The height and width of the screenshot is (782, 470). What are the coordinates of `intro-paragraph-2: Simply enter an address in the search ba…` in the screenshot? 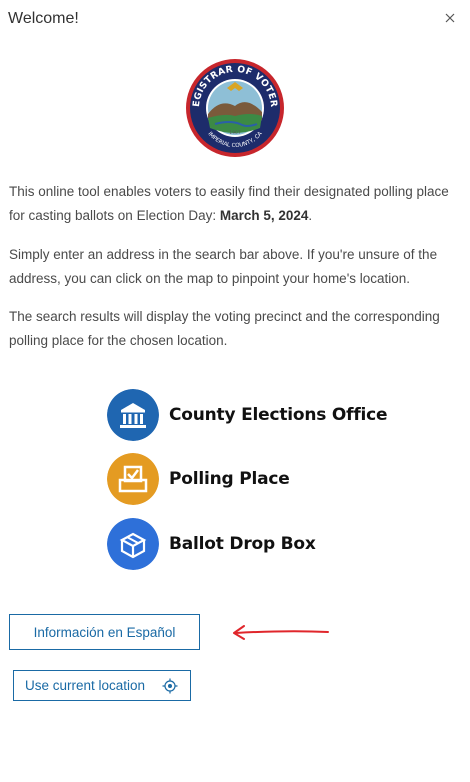 It's located at (223, 266).